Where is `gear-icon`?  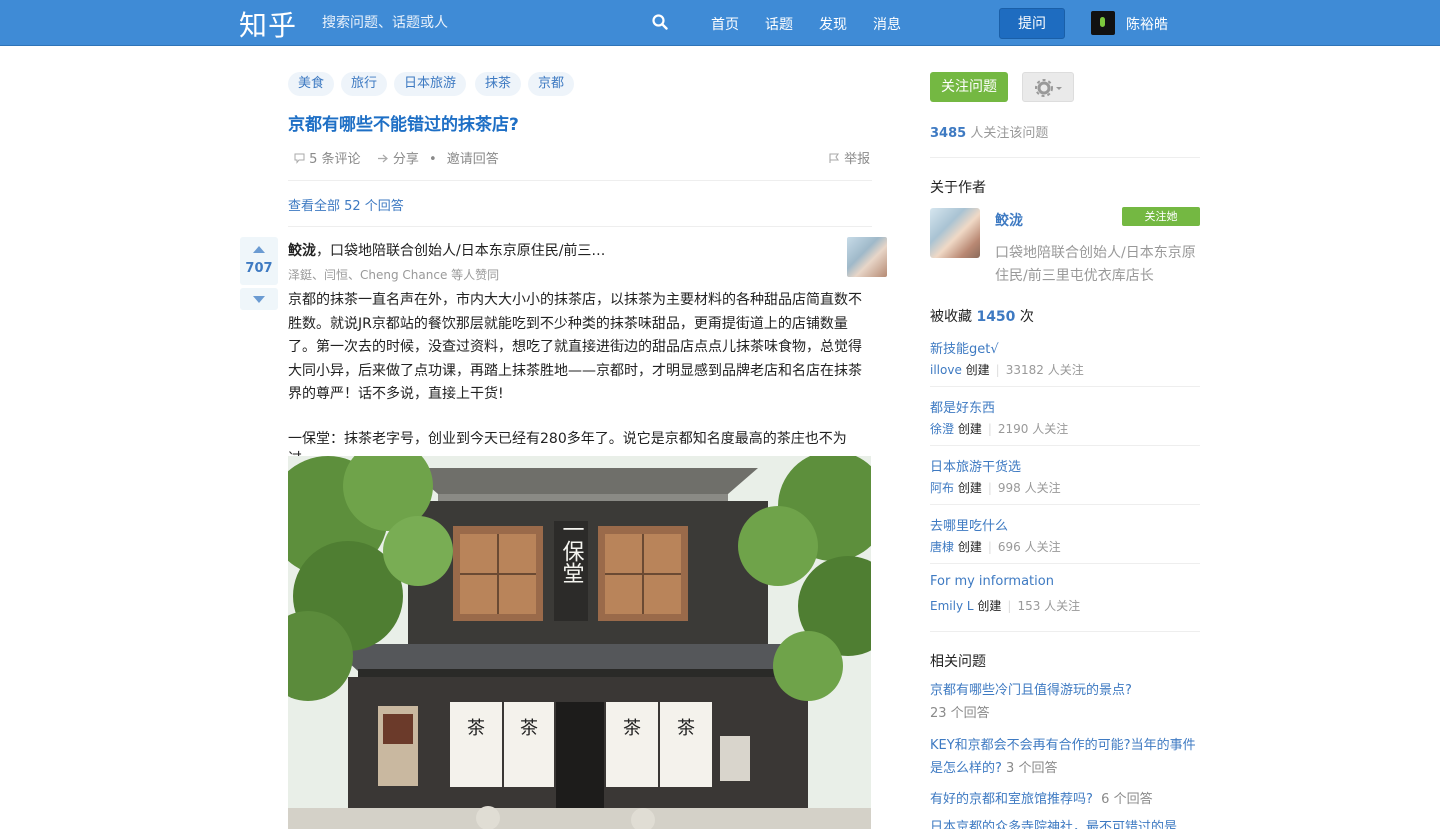
gear-icon is located at coordinates (1048, 88).